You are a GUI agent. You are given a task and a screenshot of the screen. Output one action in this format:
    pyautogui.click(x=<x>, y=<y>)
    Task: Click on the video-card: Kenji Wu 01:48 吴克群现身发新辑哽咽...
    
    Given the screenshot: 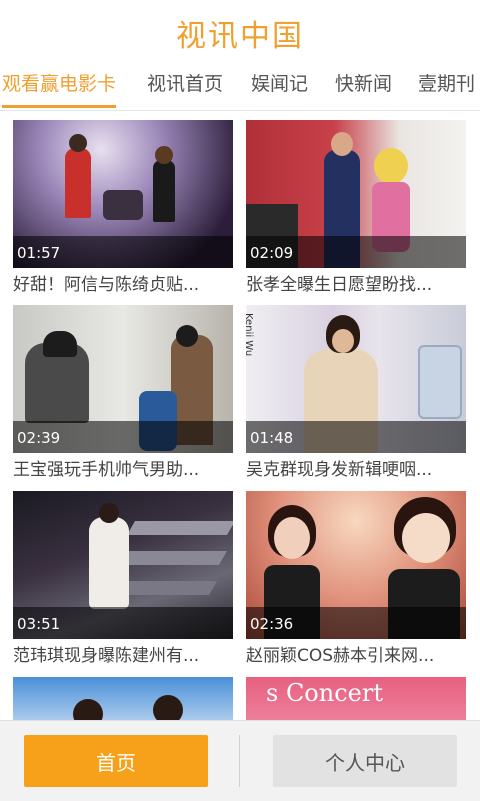 What is the action you would take?
    pyautogui.click(x=356, y=393)
    